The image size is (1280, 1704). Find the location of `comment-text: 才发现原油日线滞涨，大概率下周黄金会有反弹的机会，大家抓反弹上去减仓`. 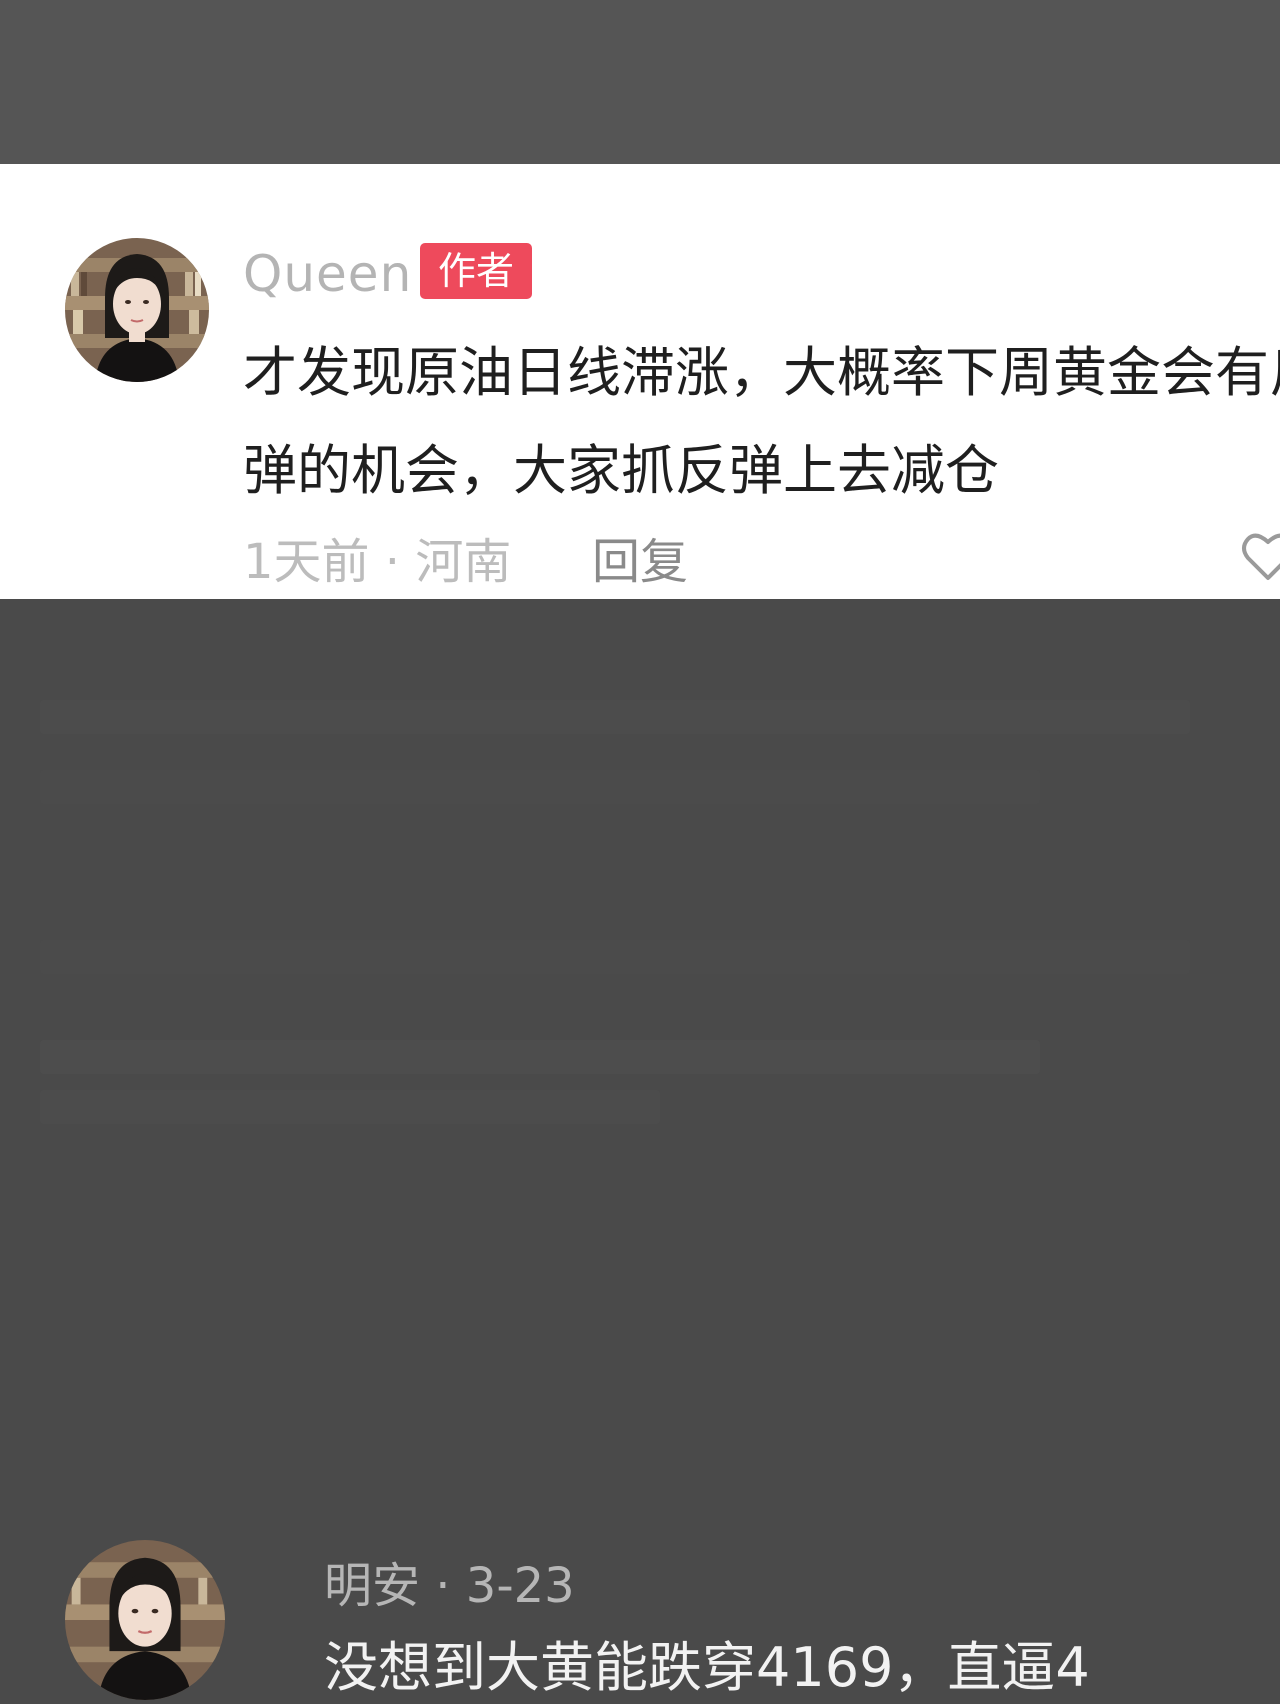

comment-text: 才发现原油日线滞涨，大概率下周黄金会有反弹的机会，大家抓反弹上去减仓 is located at coordinates (761, 421).